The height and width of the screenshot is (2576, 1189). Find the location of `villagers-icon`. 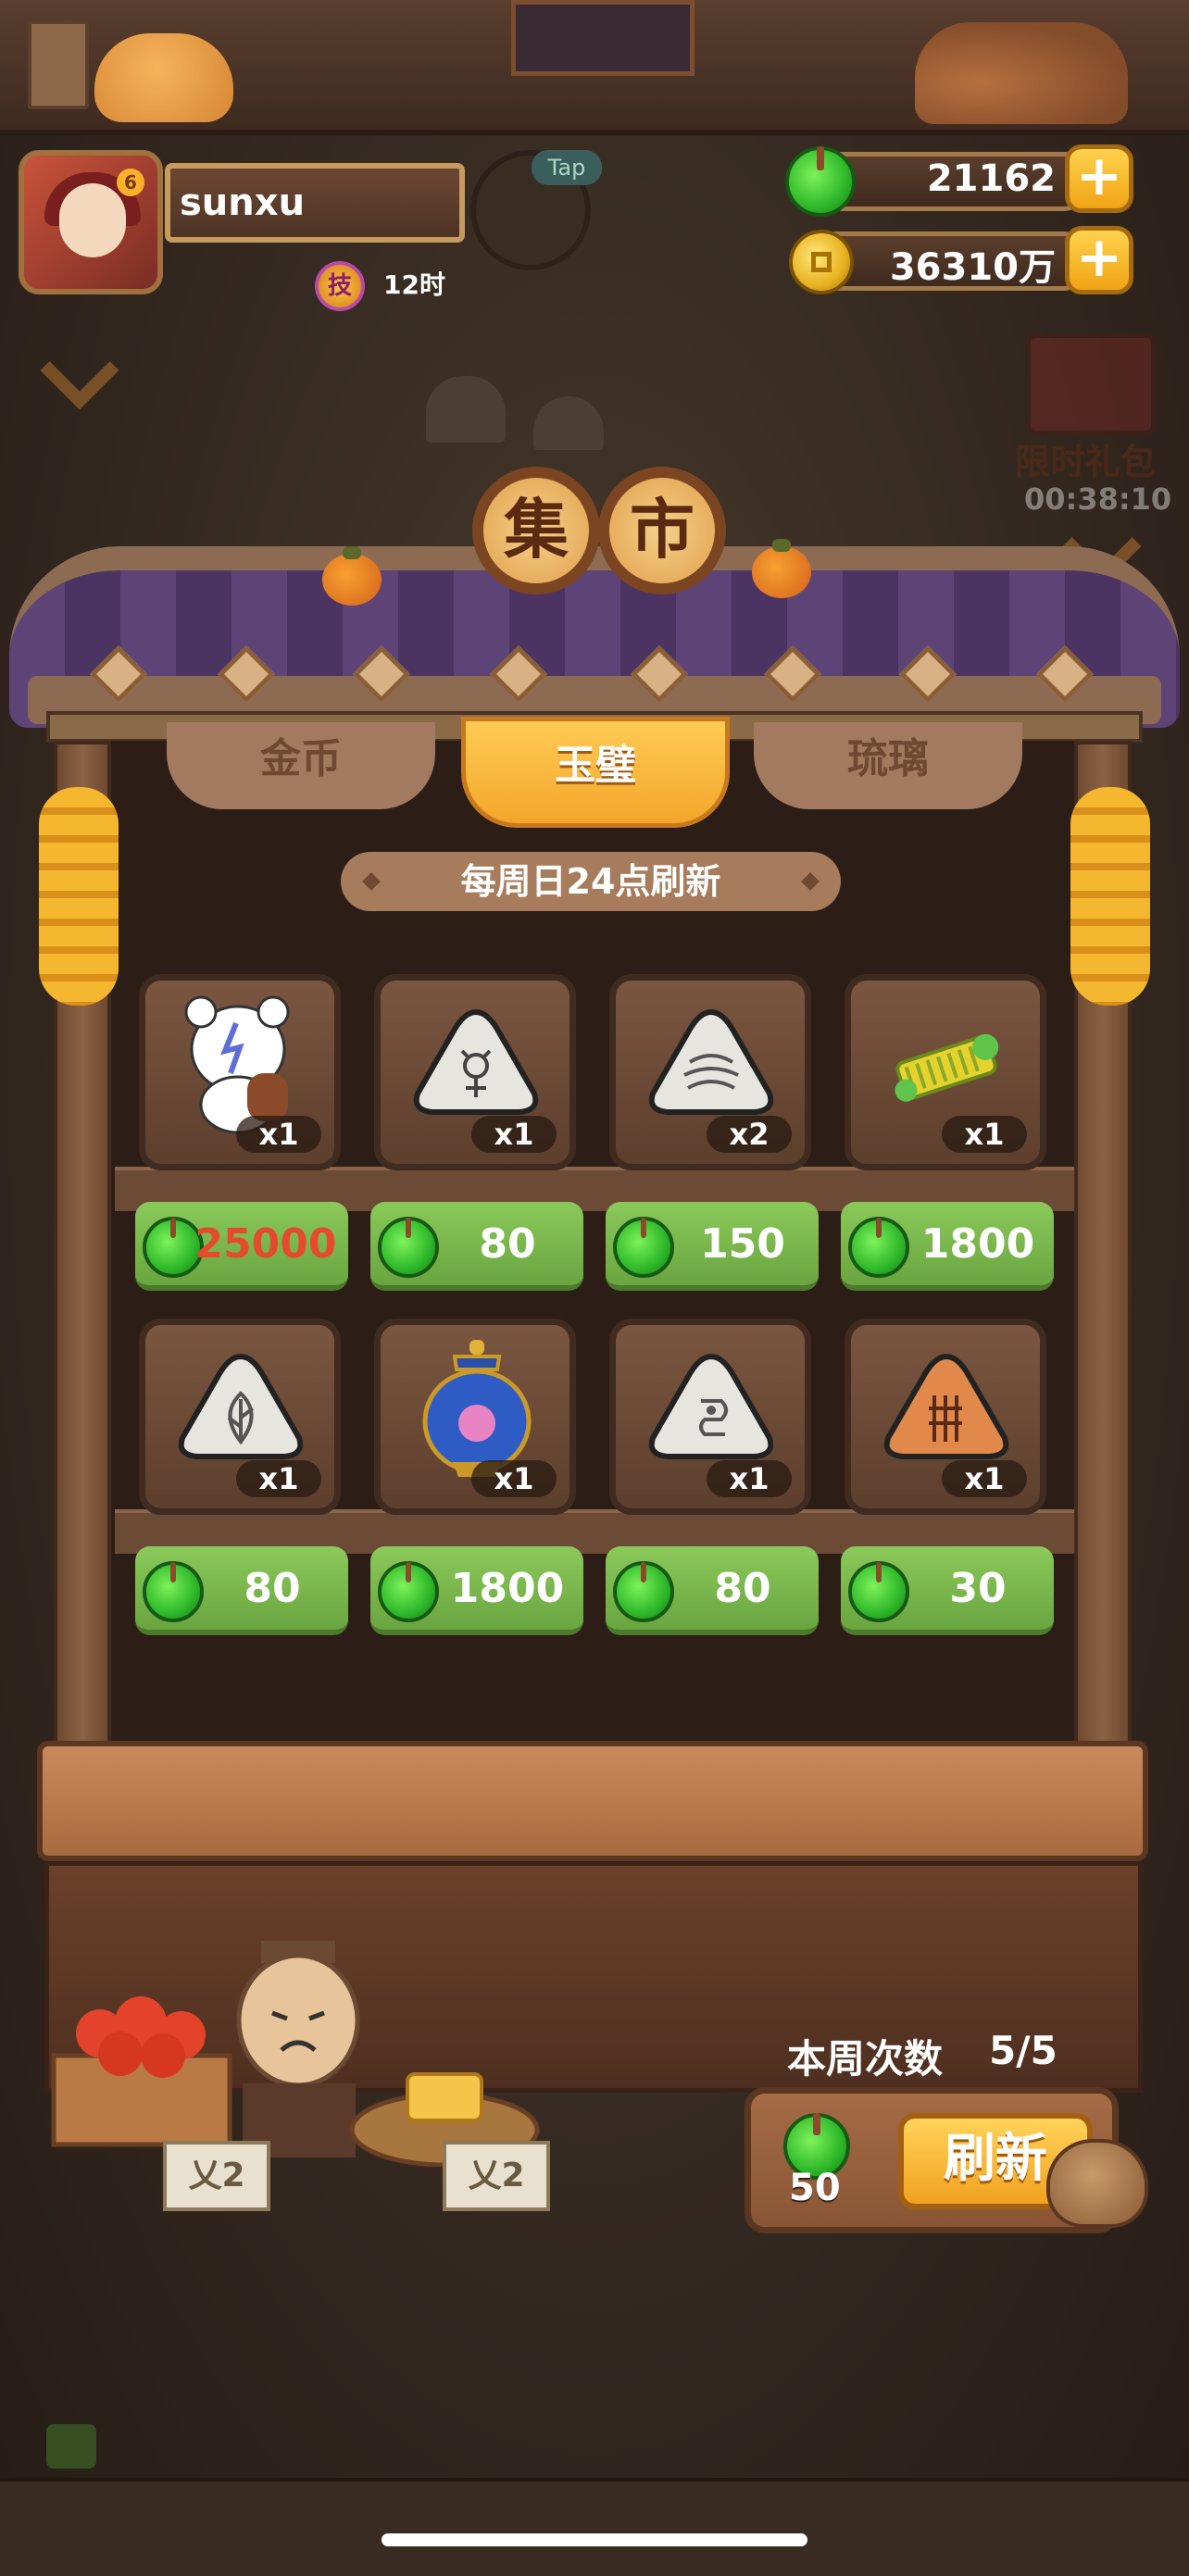

villagers-icon is located at coordinates (1021, 73).